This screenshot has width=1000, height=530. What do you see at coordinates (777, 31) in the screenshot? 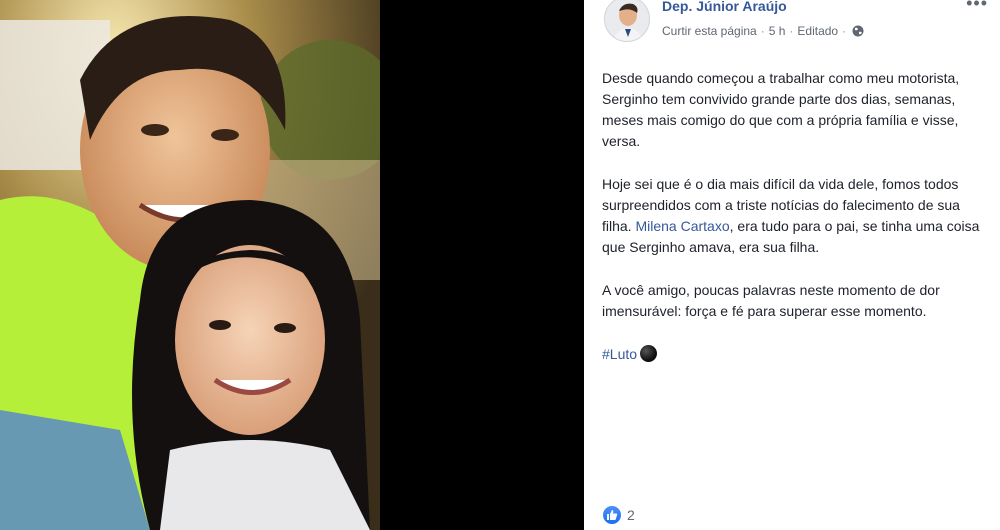
I see `post-time: 5 h` at bounding box center [777, 31].